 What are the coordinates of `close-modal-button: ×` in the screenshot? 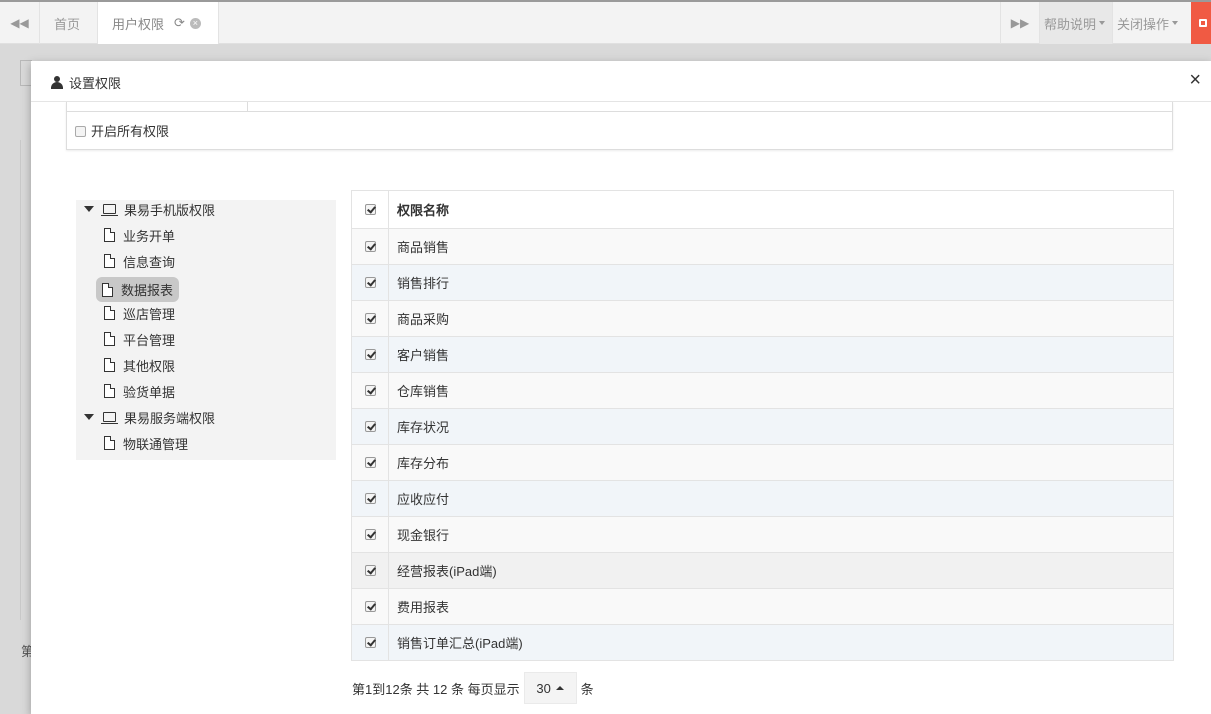 It's located at (1195, 80).